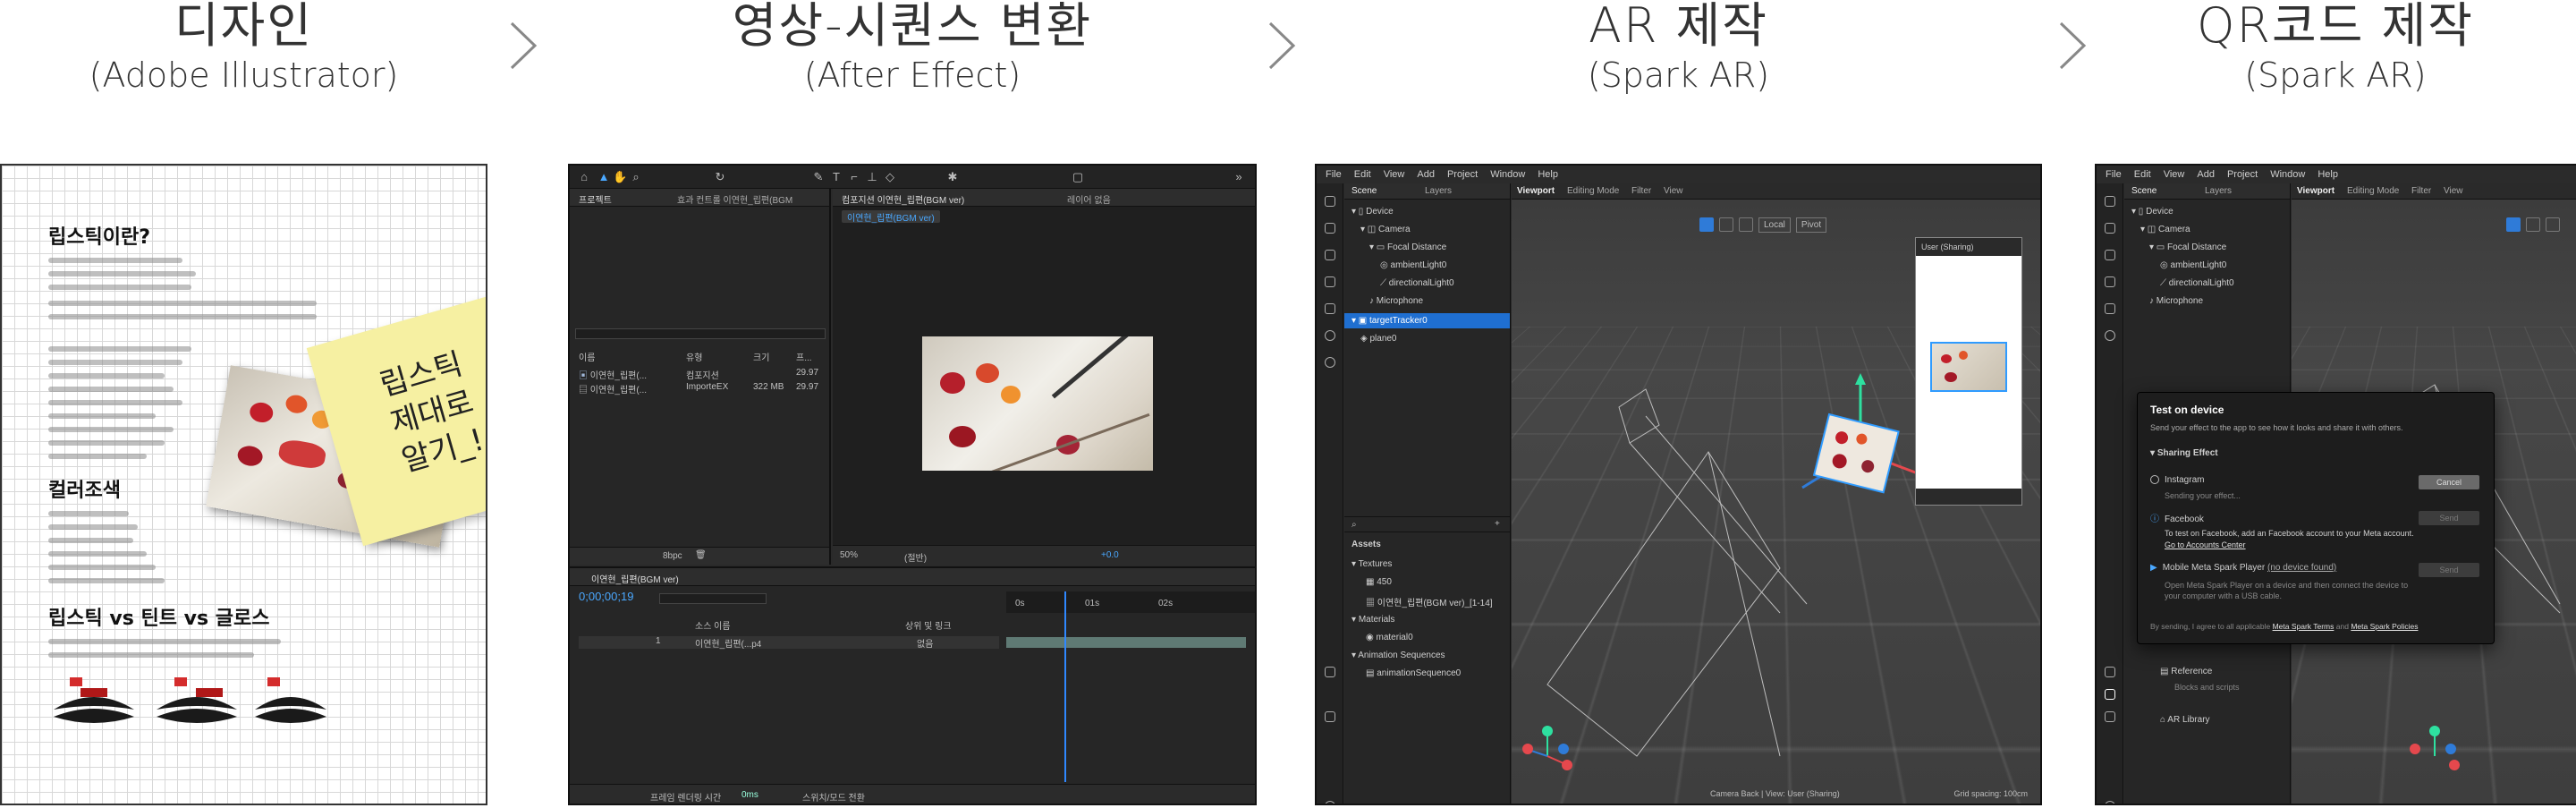 This screenshot has height=808, width=2576. Describe the element at coordinates (1362, 174) in the screenshot. I see `menu-edit: Edit` at that location.